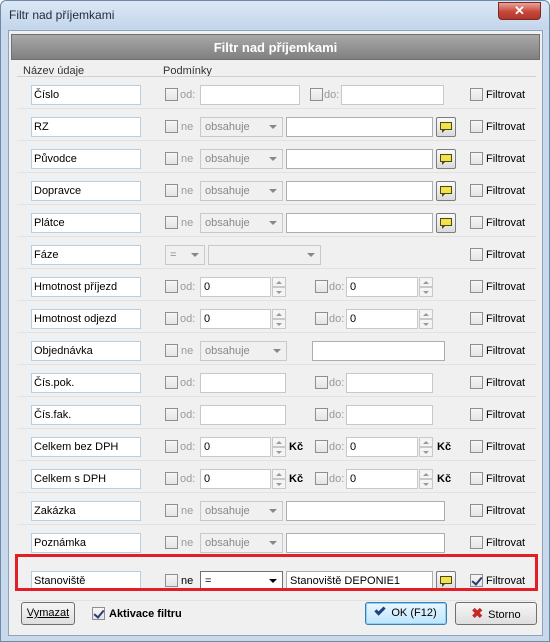  Describe the element at coordinates (98, 613) in the screenshot. I see `activate-filter-checkbox` at that location.